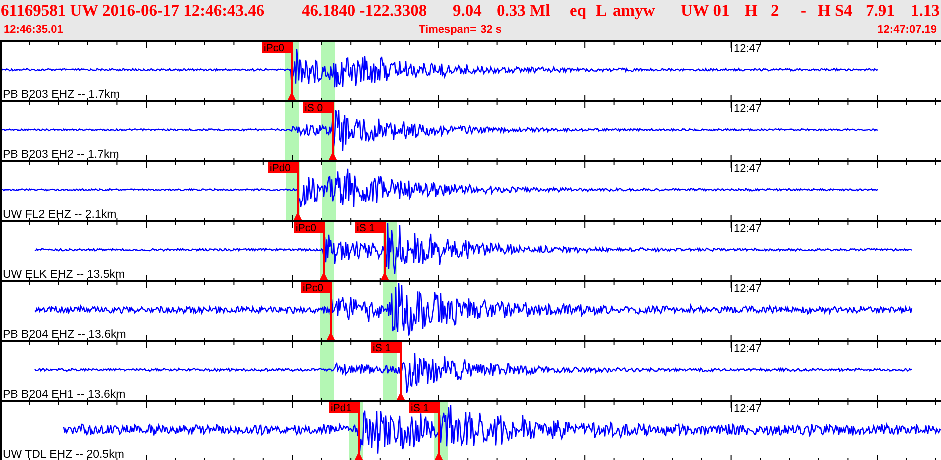  Describe the element at coordinates (64, 334) in the screenshot. I see `station-label: PB B204 EHZ -- 13.6km` at that location.